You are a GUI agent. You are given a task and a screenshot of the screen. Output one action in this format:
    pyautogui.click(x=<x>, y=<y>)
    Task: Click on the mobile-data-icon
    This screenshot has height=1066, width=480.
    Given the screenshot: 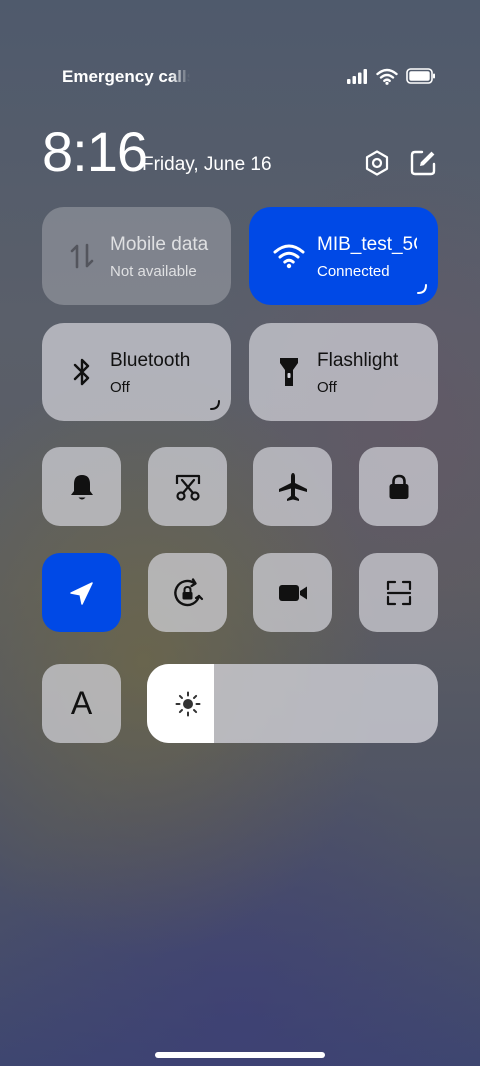 What is the action you would take?
    pyautogui.click(x=82, y=256)
    